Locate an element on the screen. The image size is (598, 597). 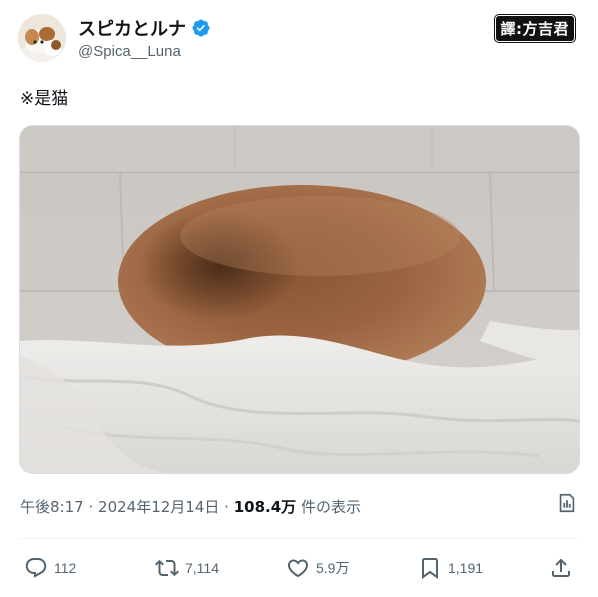
share-button is located at coordinates (561, 568).